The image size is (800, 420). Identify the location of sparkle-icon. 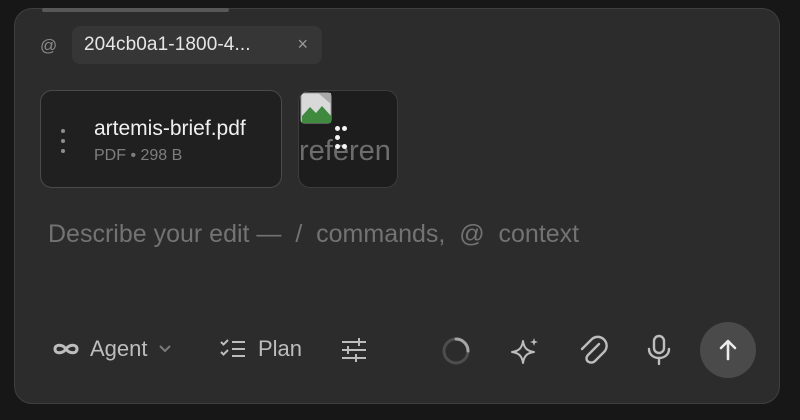
(525, 351).